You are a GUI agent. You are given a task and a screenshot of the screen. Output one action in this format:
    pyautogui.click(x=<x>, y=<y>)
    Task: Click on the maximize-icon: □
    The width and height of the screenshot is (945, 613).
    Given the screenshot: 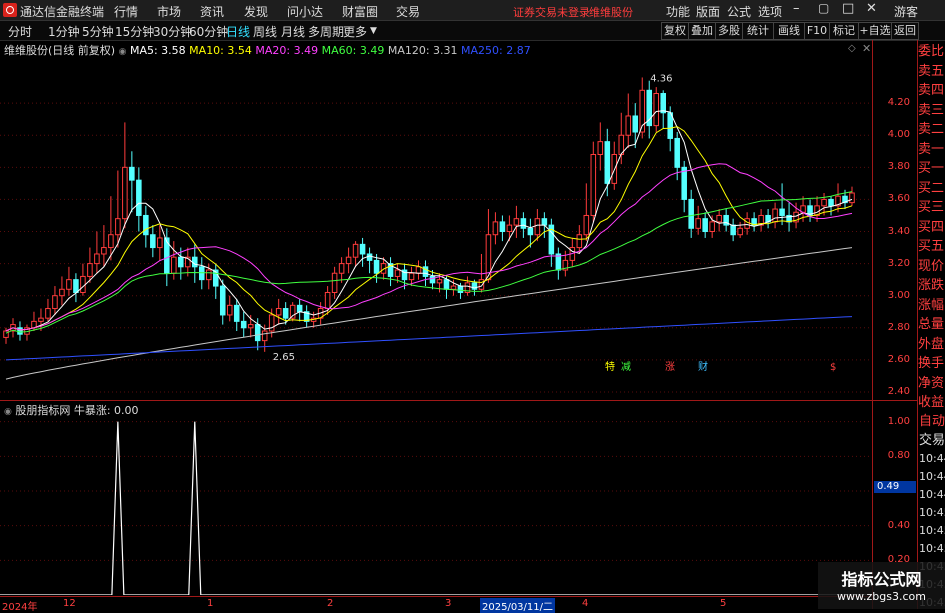 What is the action you would take?
    pyautogui.click(x=848, y=8)
    